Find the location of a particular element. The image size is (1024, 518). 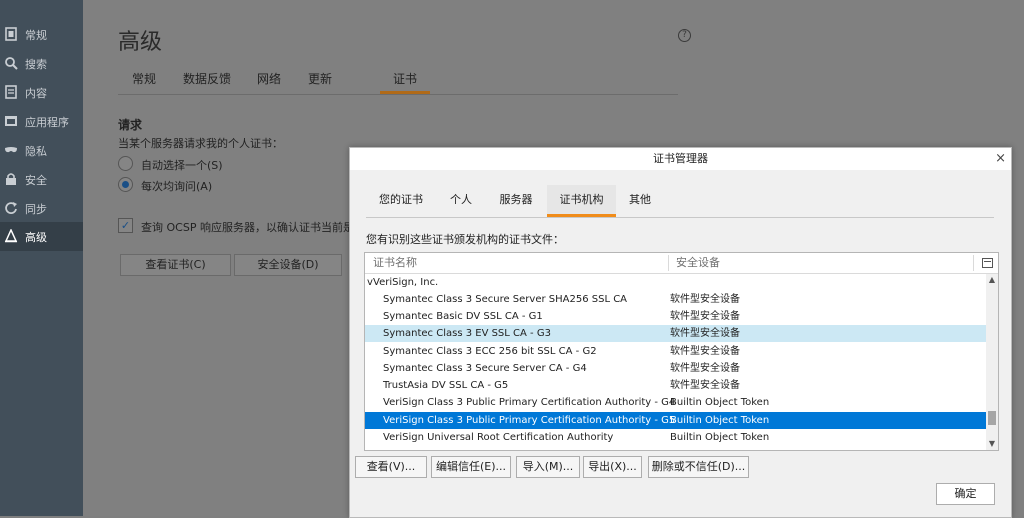

radio-auto-select is located at coordinates (125, 163).